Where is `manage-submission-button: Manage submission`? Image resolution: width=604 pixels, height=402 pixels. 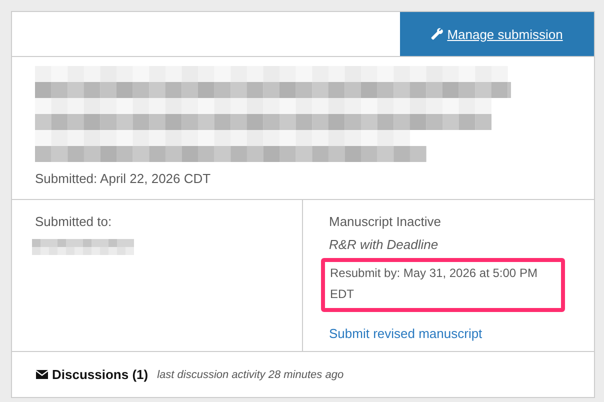 manage-submission-button: Manage submission is located at coordinates (497, 34).